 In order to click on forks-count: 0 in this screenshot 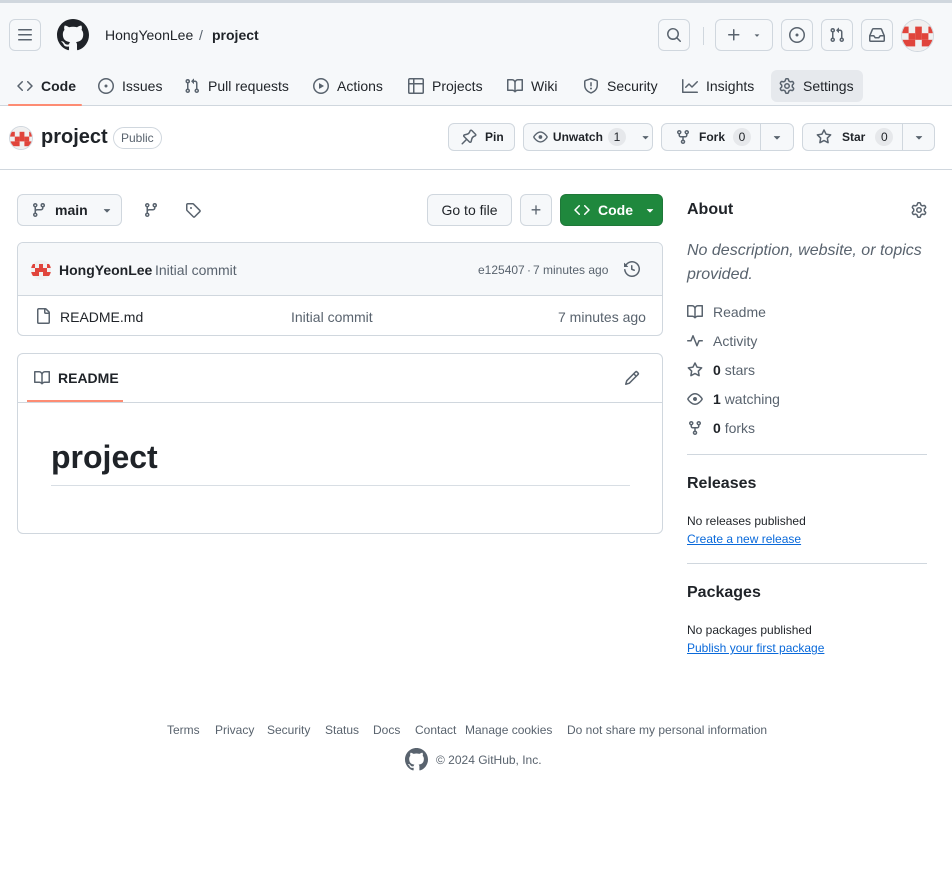, I will do `click(717, 428)`.